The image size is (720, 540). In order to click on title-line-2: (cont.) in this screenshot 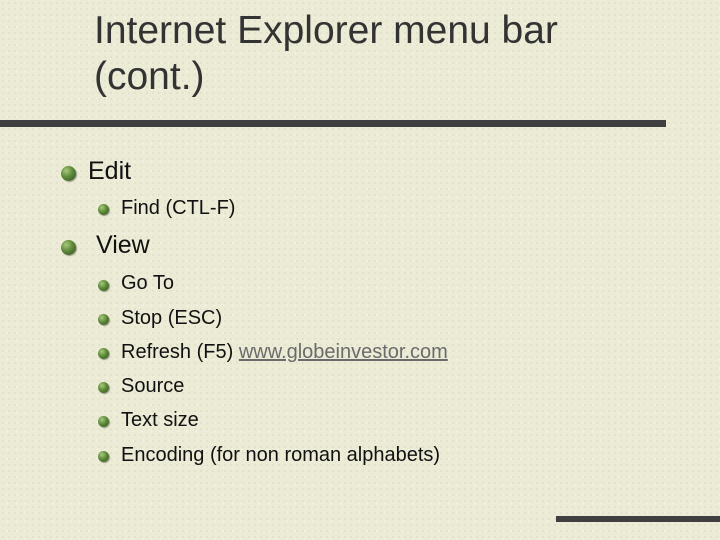, I will do `click(149, 76)`.